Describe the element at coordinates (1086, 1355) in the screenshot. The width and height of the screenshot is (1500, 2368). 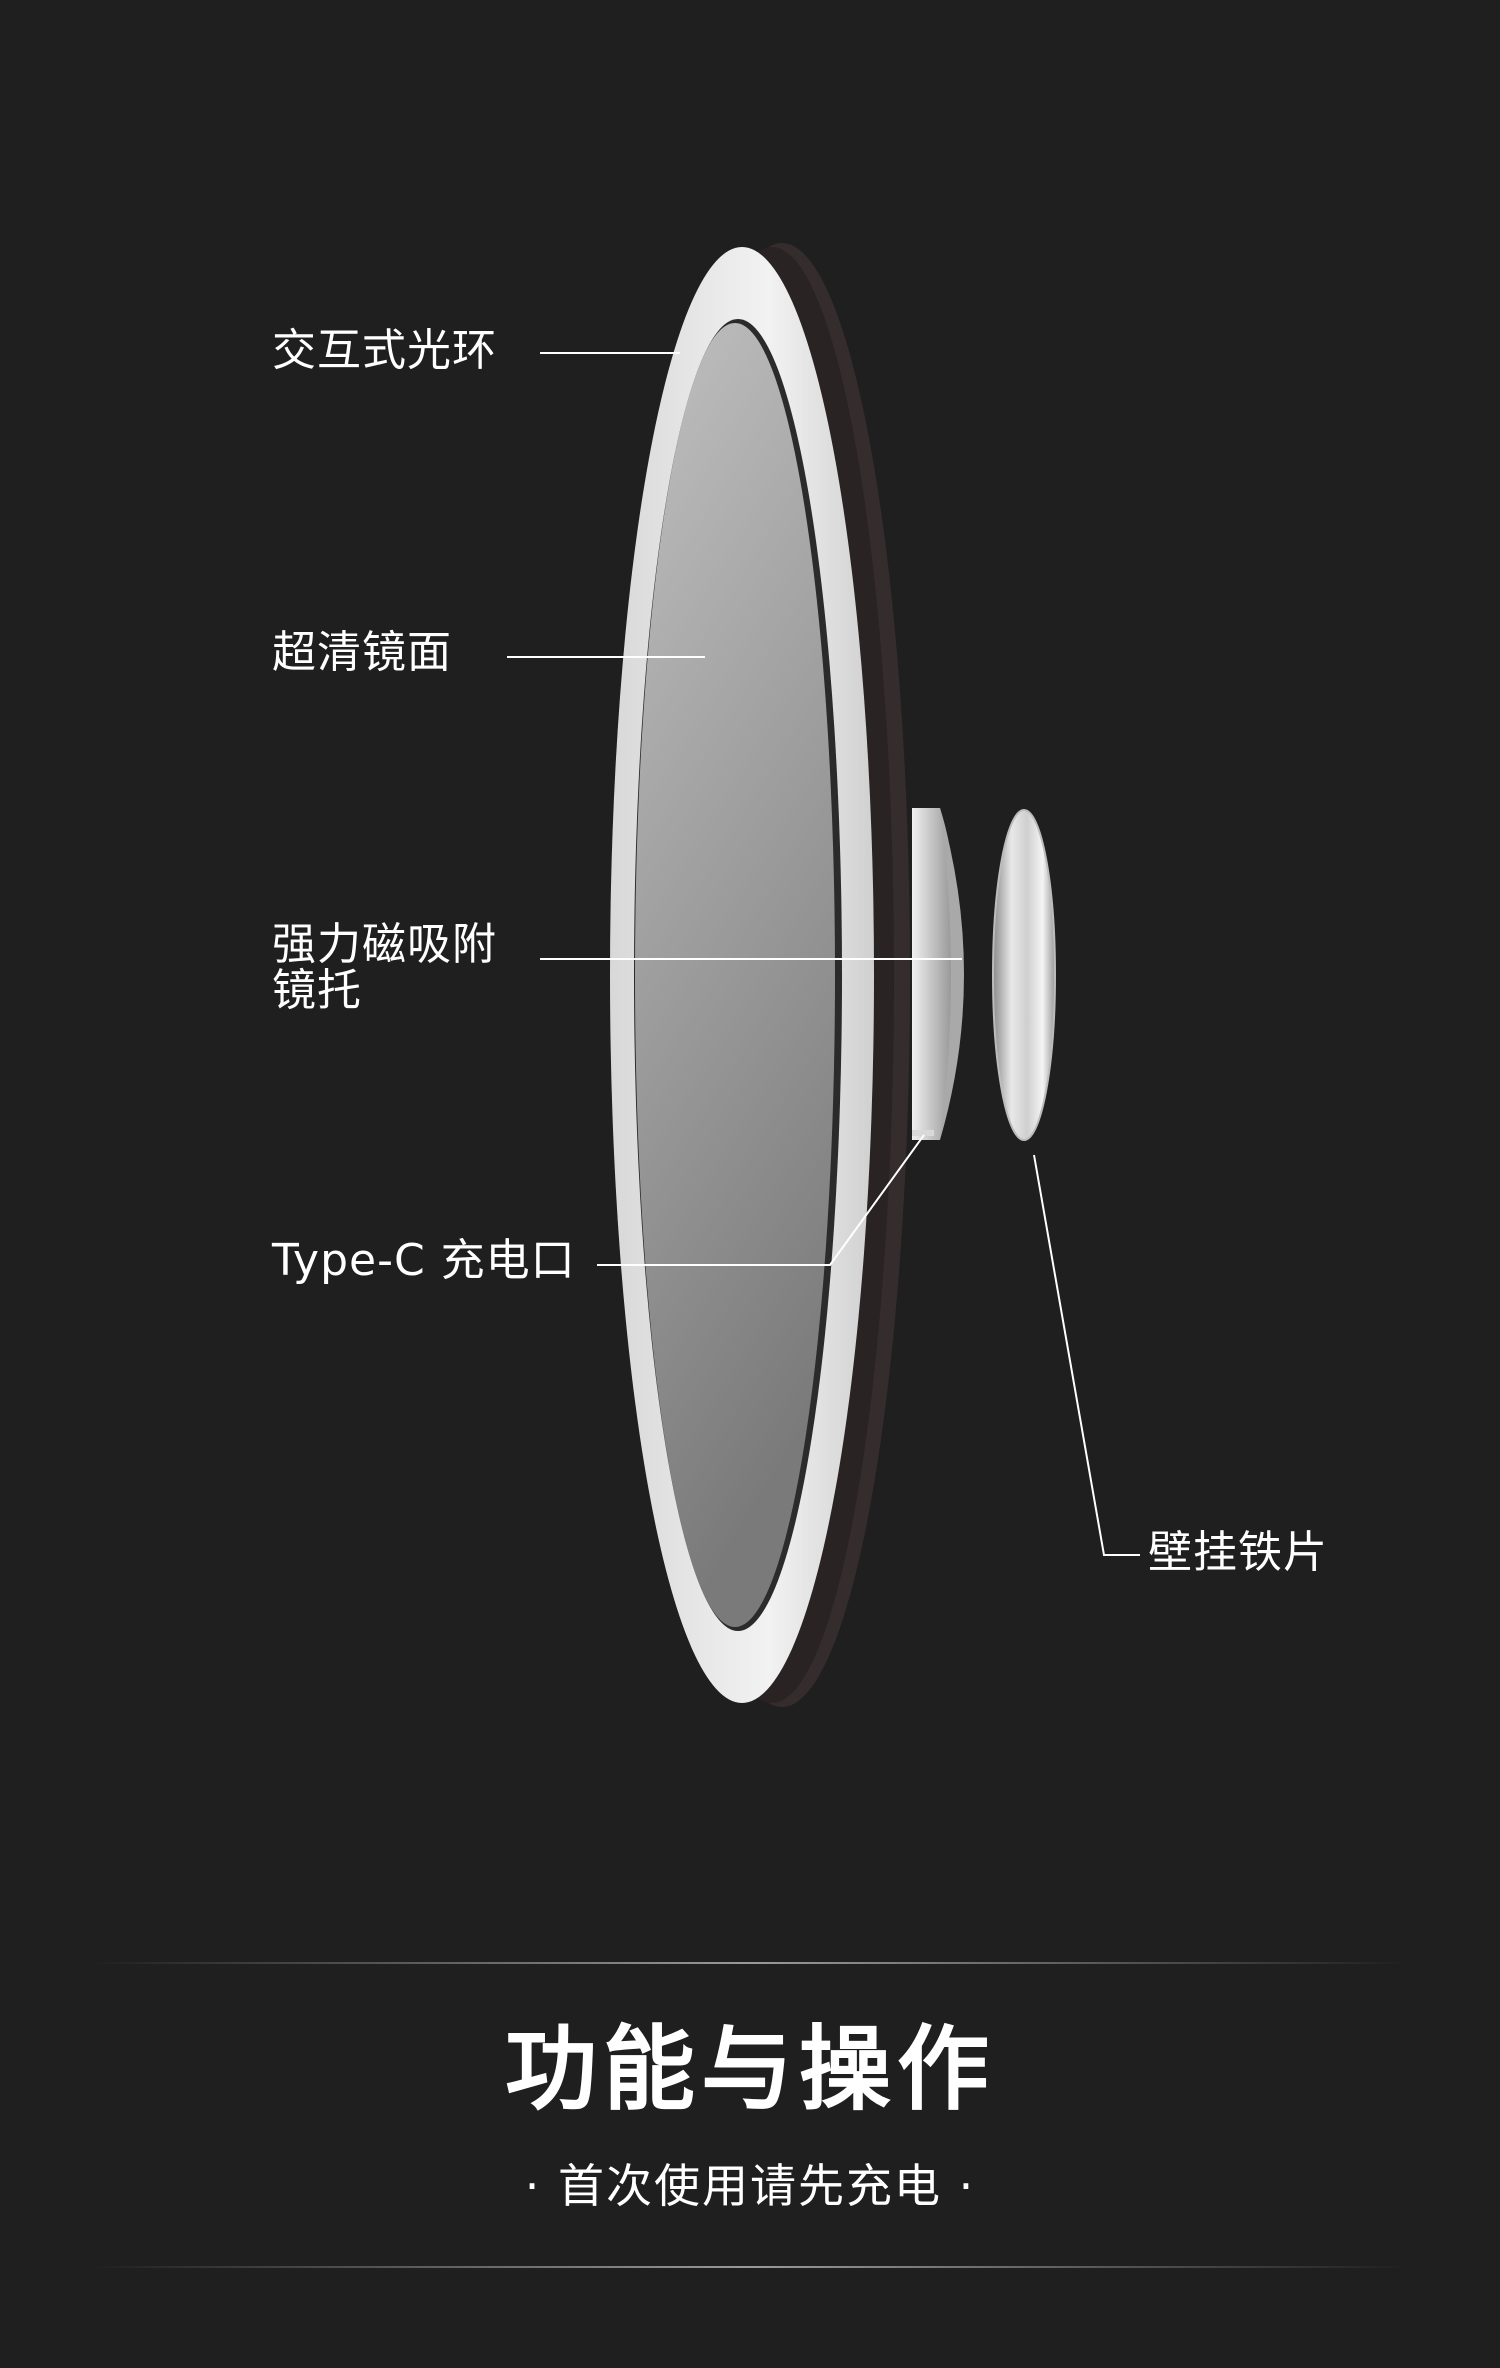
I see `plate-leader-line` at that location.